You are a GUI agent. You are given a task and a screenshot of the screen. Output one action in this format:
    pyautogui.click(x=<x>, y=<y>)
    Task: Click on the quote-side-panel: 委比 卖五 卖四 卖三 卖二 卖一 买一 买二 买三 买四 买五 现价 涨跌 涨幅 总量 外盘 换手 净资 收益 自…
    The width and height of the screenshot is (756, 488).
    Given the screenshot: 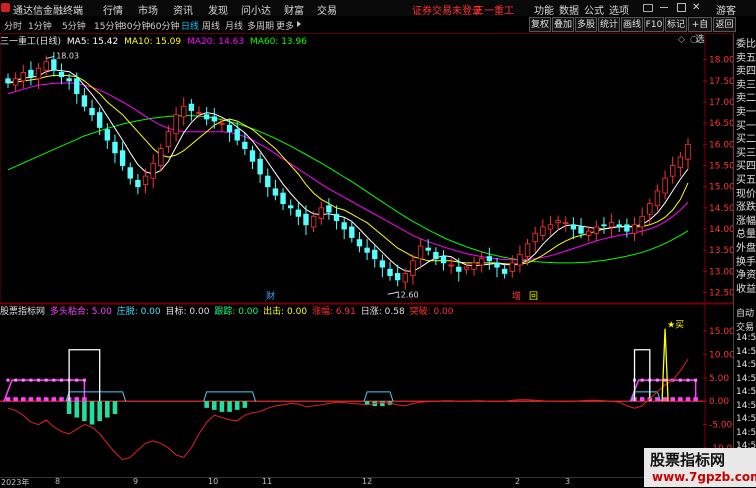 What is the action you would take?
    pyautogui.click(x=744, y=255)
    